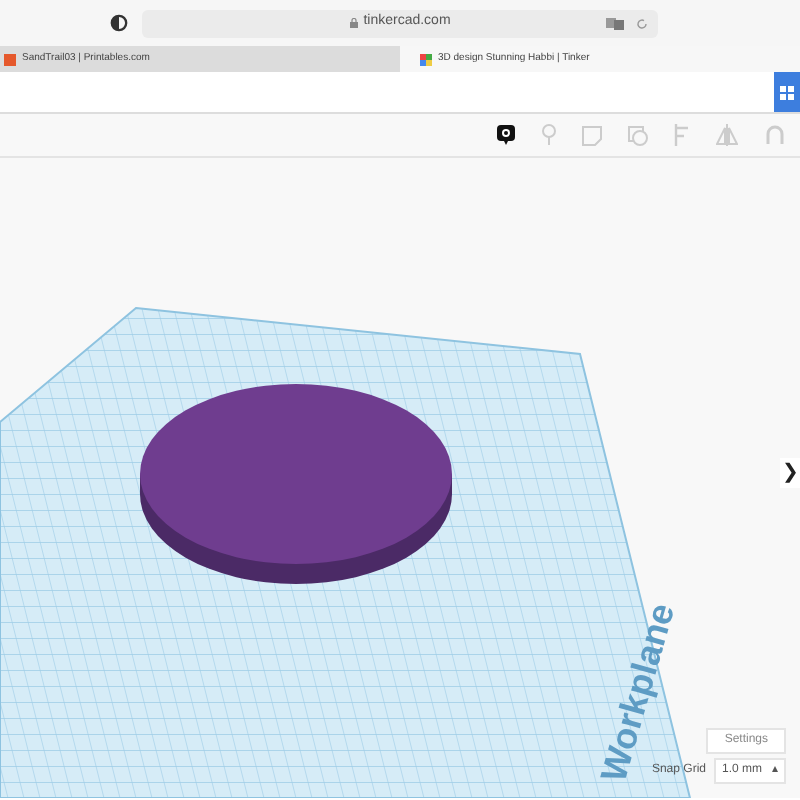  I want to click on grid-icon, so click(787, 92).